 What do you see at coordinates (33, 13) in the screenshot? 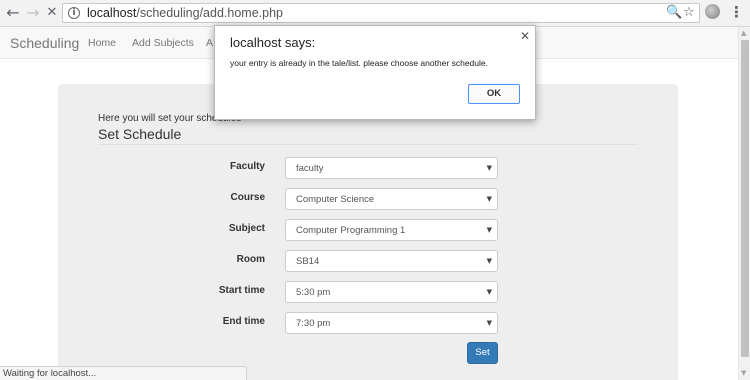
I see `forward-icon: →` at bounding box center [33, 13].